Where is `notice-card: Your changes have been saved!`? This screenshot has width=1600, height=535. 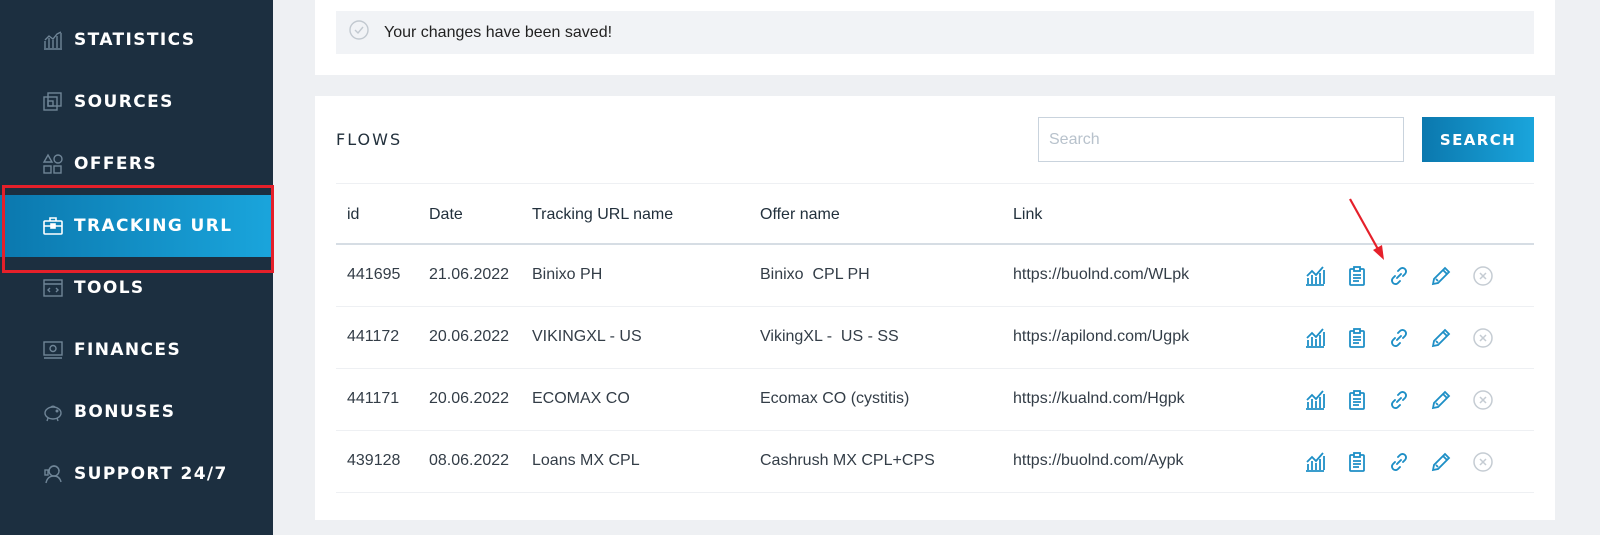 notice-card: Your changes have been saved! is located at coordinates (935, 37).